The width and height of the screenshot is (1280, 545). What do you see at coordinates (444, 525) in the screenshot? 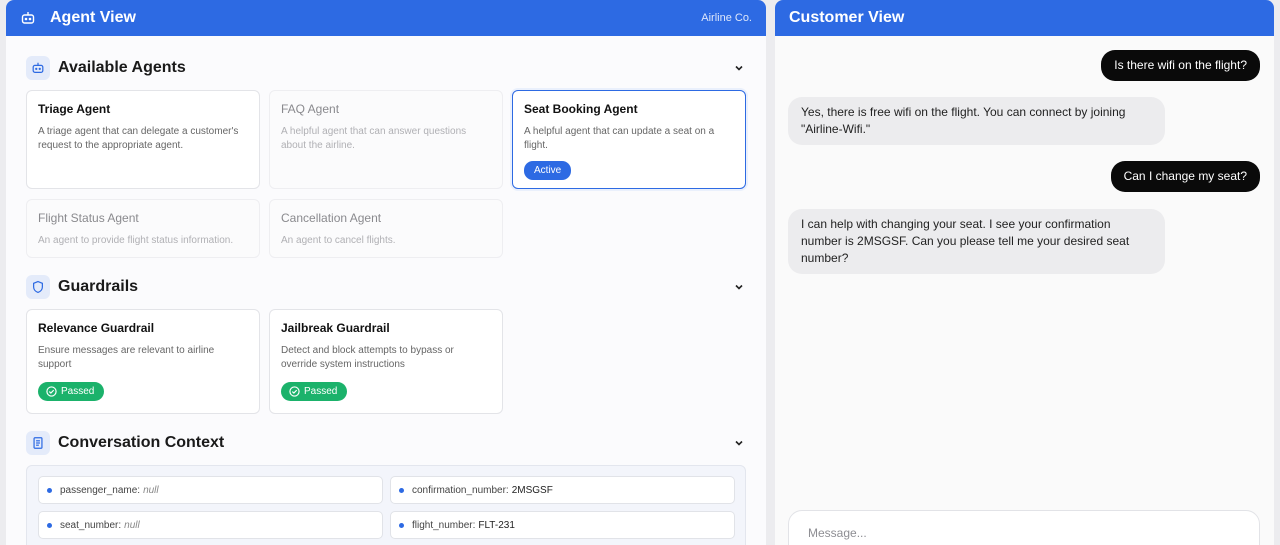
I see `context-key: flight_number:` at bounding box center [444, 525].